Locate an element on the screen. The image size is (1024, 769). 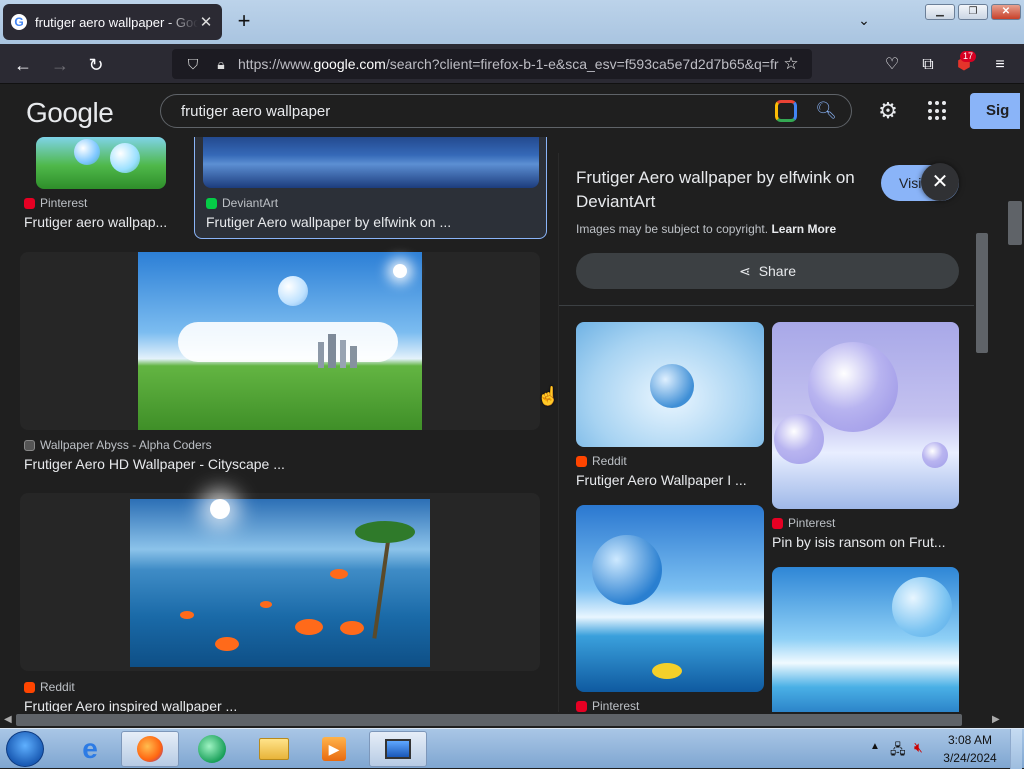
start-orb-icon is located at coordinates (25, 749).